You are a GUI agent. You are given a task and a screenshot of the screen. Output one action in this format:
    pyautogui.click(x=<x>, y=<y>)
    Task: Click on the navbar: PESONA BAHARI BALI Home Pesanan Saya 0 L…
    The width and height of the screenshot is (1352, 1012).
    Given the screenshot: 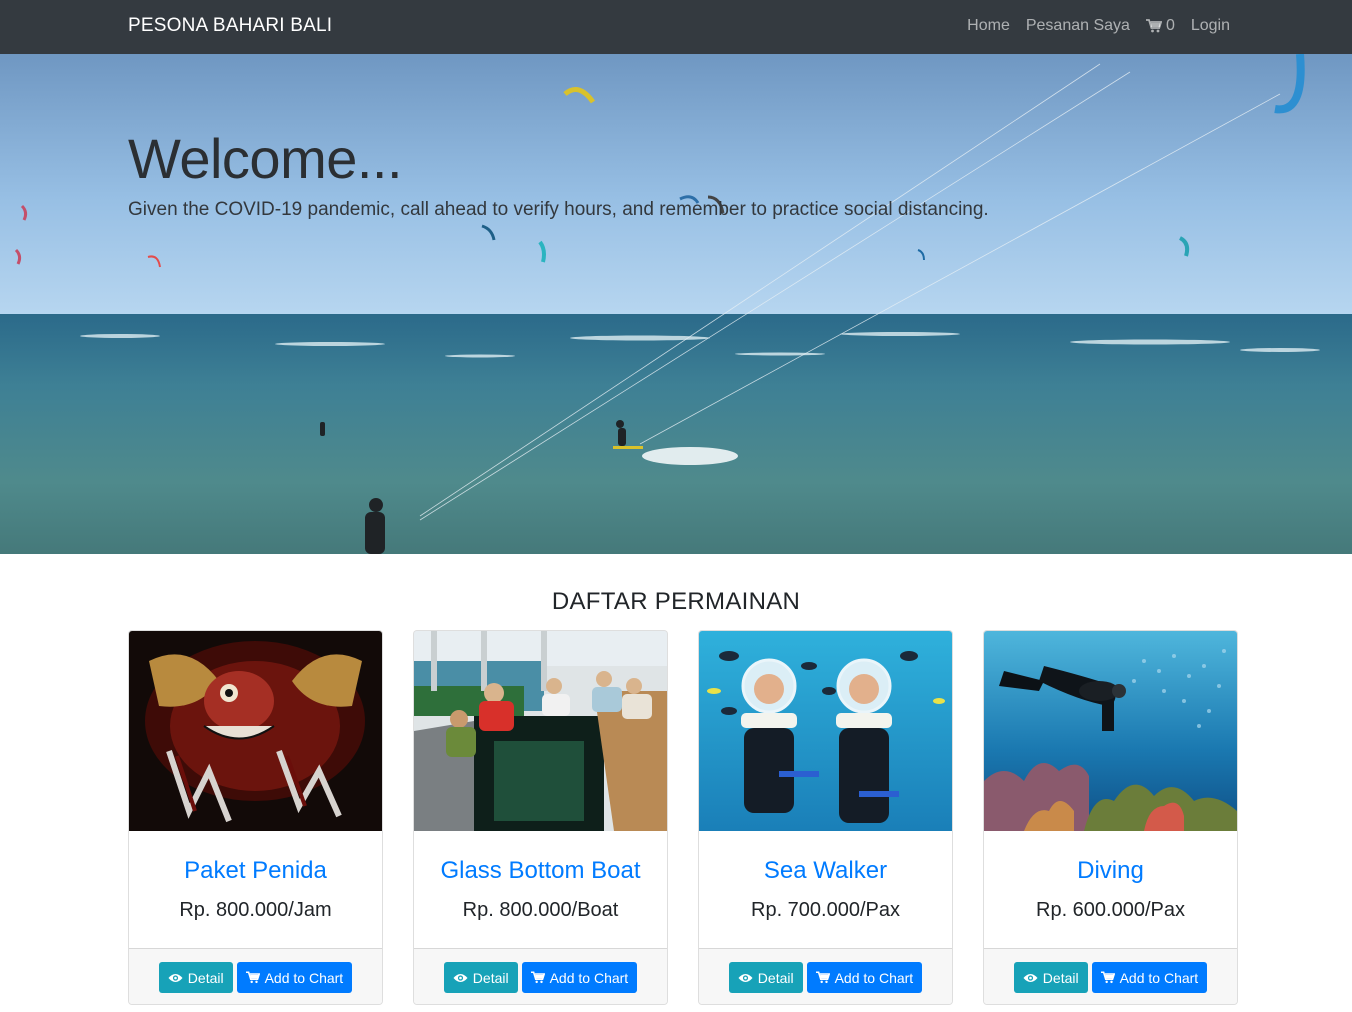 What is the action you would take?
    pyautogui.click(x=676, y=27)
    